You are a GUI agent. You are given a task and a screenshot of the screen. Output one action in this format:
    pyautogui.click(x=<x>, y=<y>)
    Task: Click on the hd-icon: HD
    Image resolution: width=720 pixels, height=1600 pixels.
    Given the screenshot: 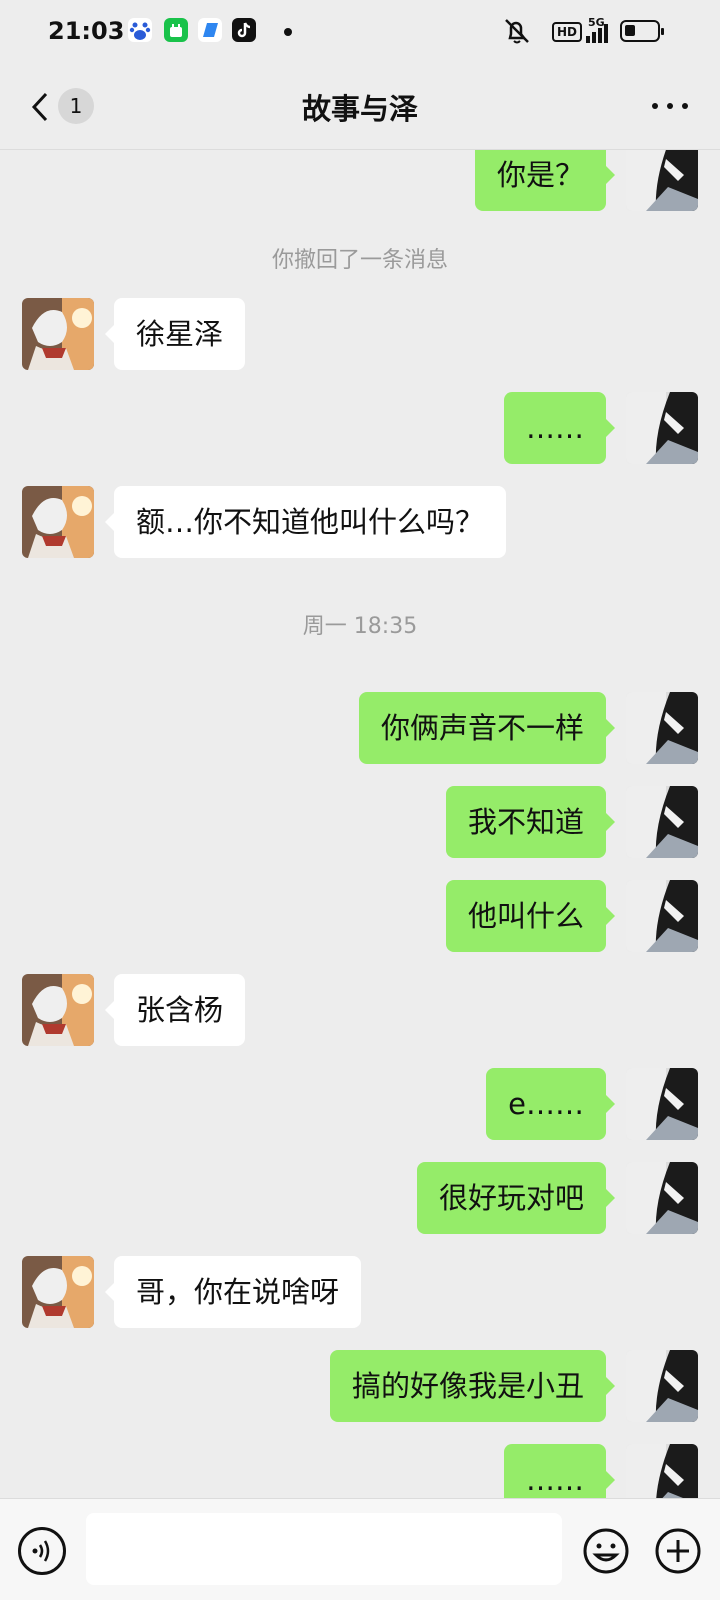 What is the action you would take?
    pyautogui.click(x=567, y=32)
    